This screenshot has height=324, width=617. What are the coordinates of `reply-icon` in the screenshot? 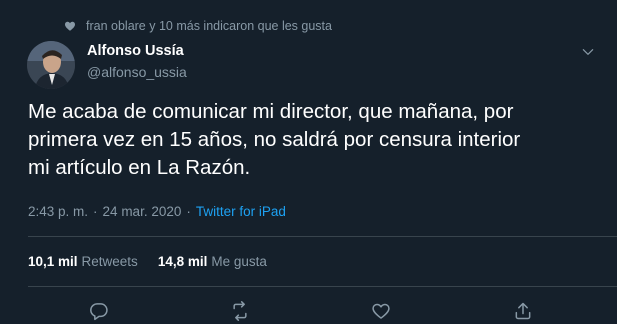 It's located at (99, 312).